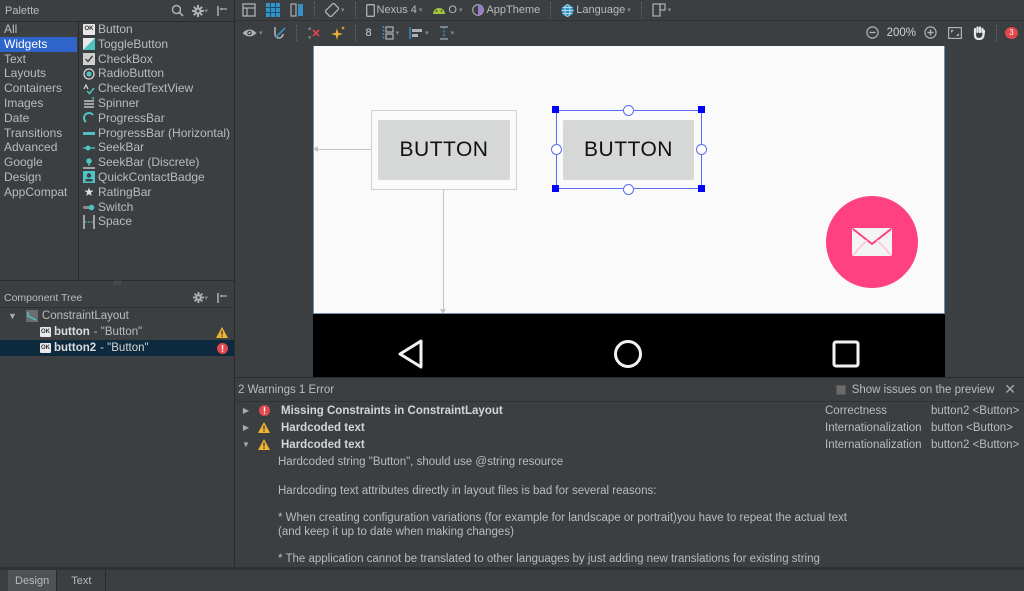 This screenshot has height=591, width=1024. Describe the element at coordinates (840, 389) in the screenshot. I see `show-issues-checkbox` at that location.